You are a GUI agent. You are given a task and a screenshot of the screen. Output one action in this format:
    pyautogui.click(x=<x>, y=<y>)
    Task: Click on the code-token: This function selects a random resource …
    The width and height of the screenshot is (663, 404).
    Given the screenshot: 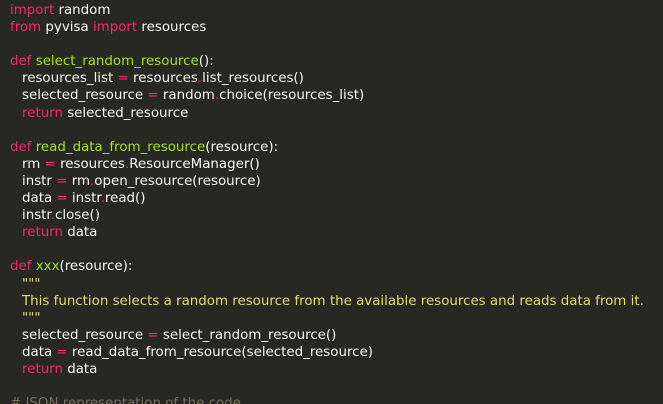 What is the action you would take?
    pyautogui.click(x=333, y=301)
    